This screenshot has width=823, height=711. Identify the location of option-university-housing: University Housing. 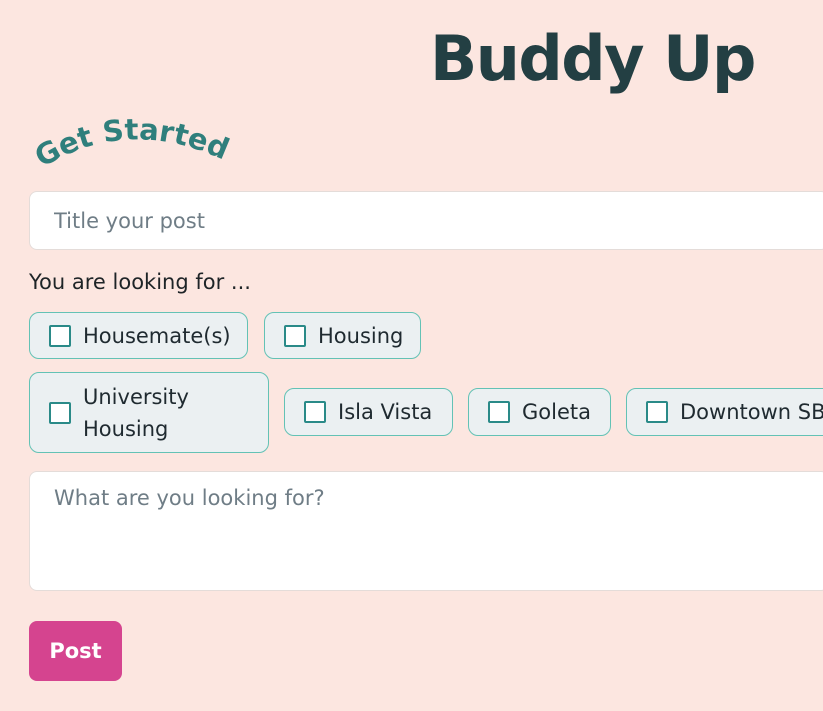
(149, 412).